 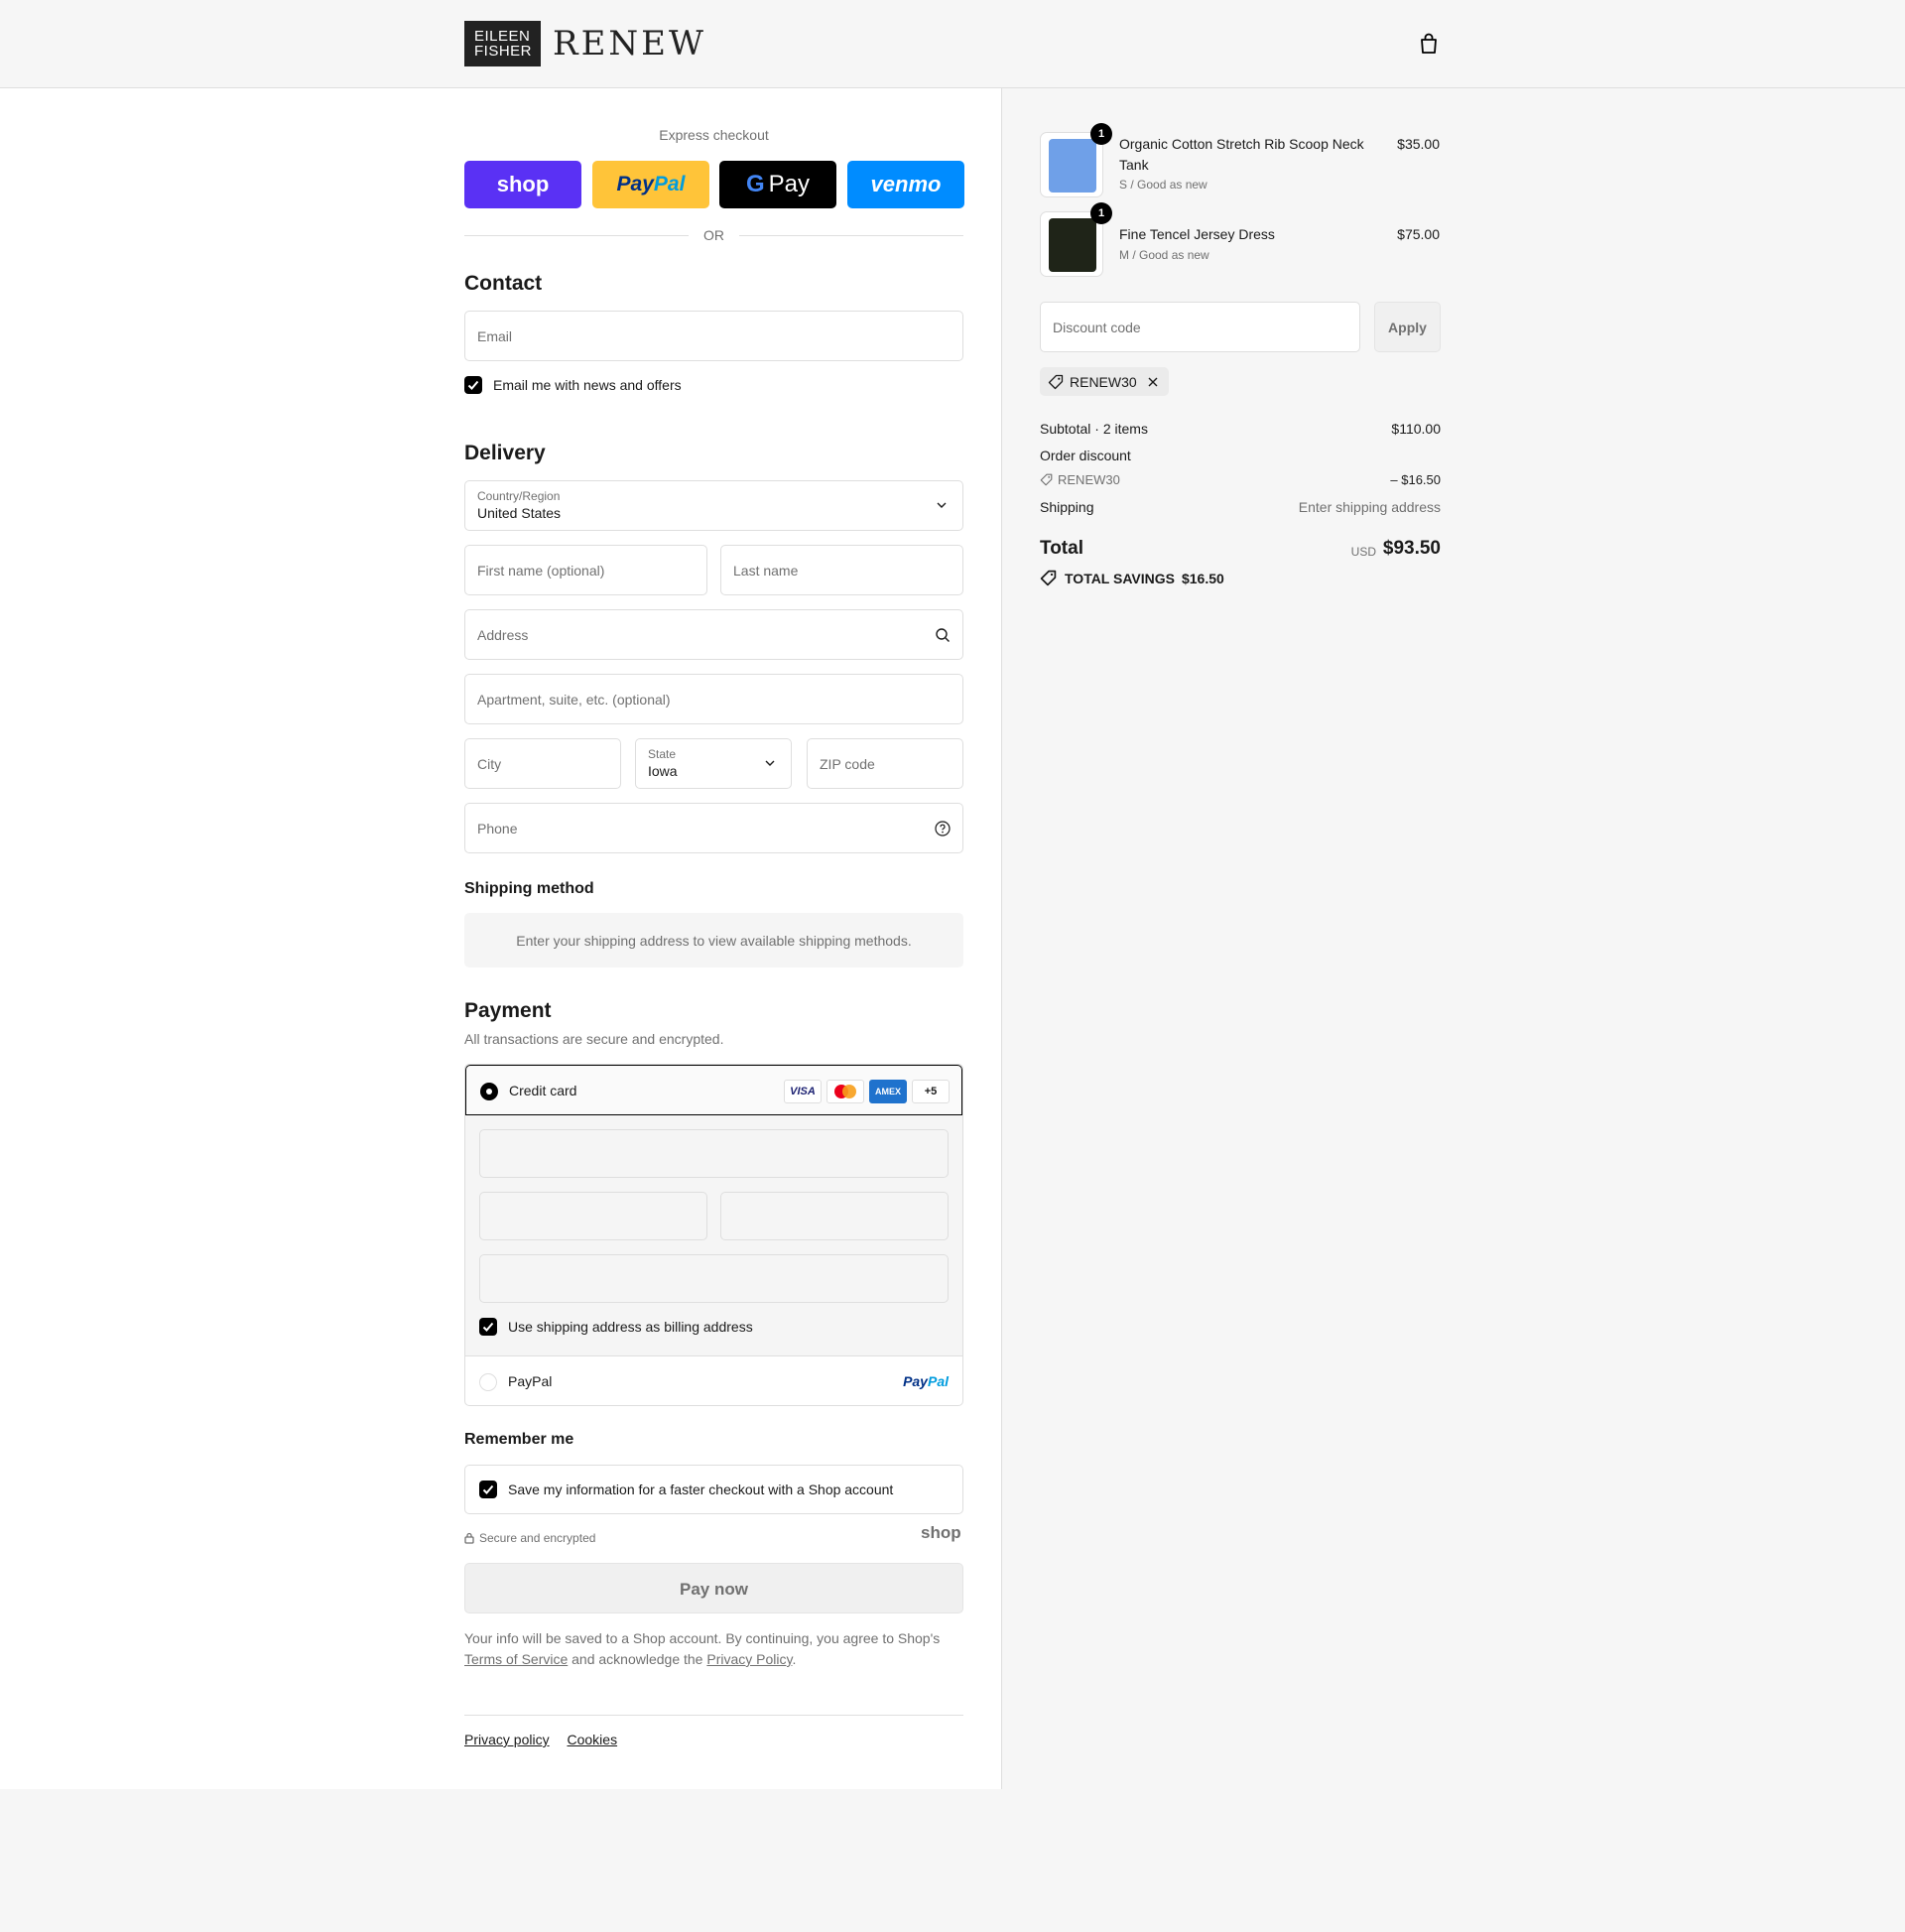 I want to click on shipping-value: Enter shipping address, so click(x=1369, y=507).